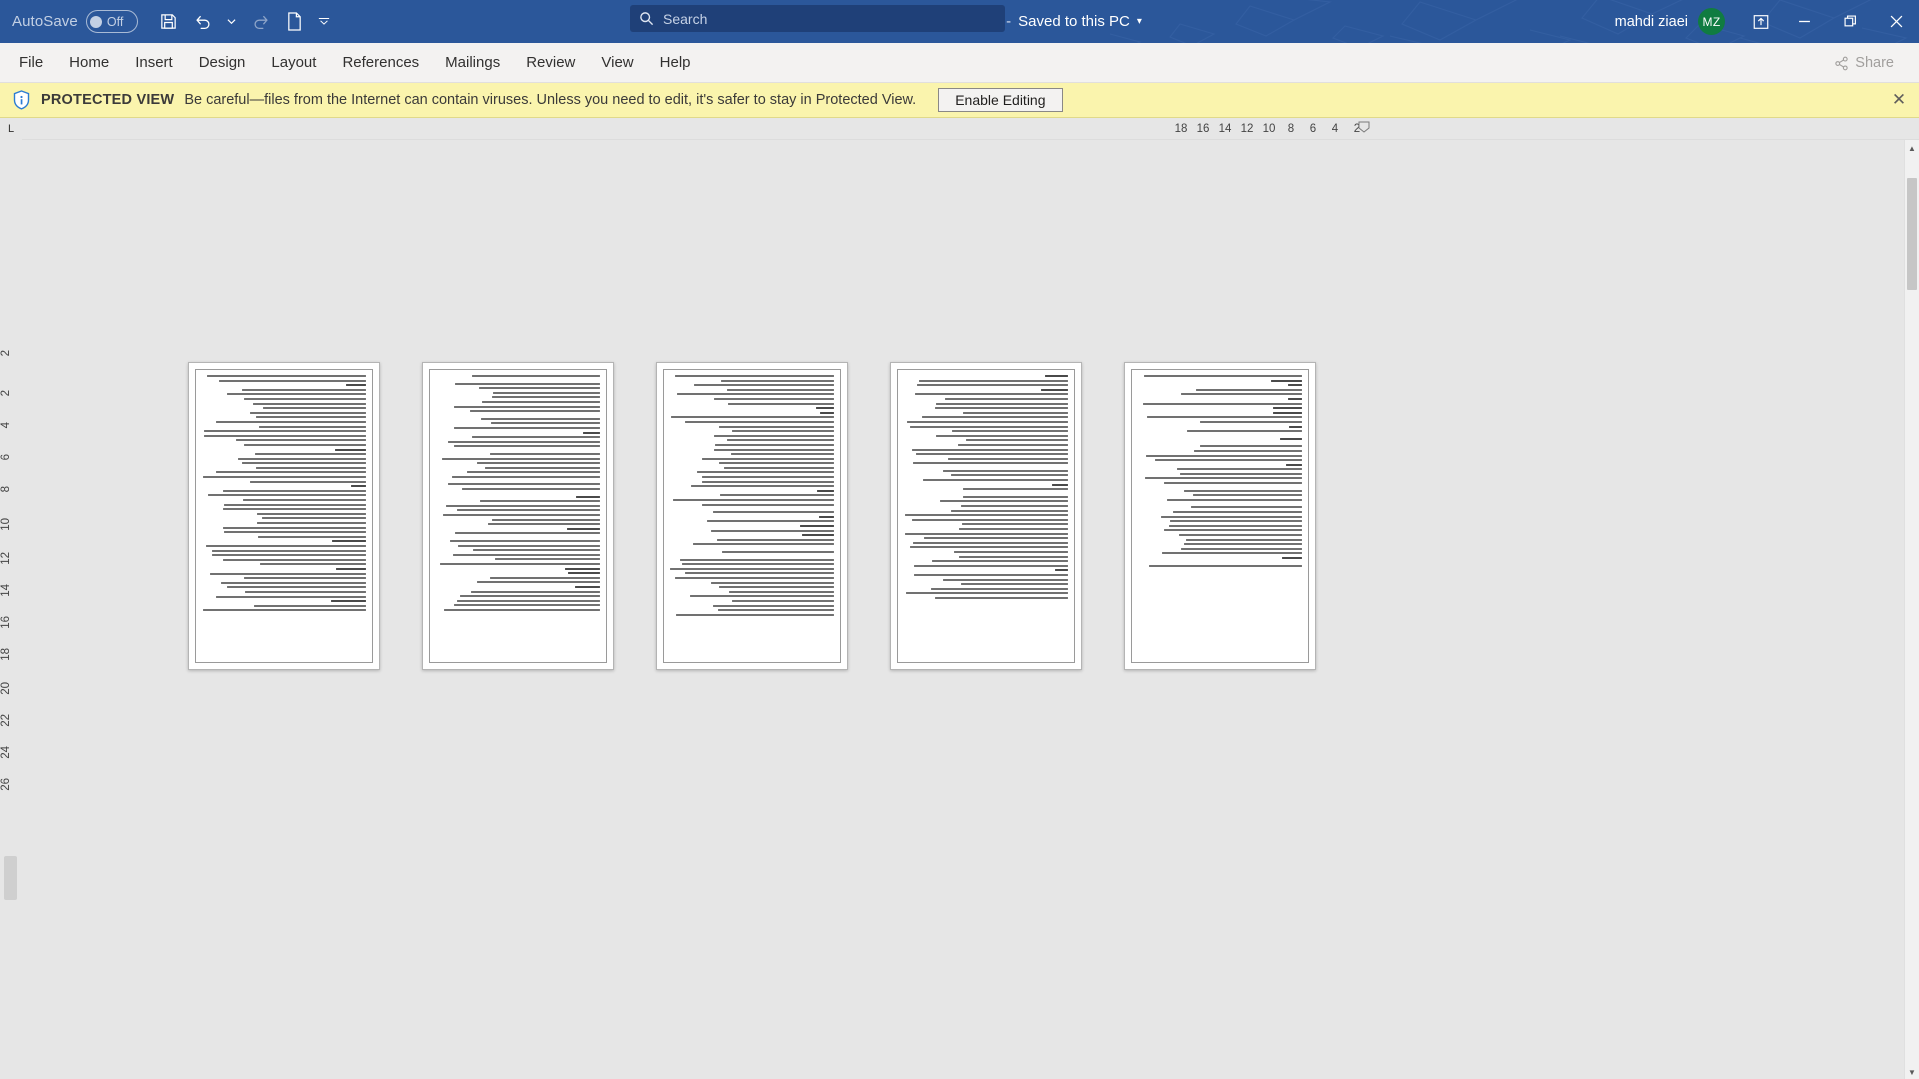 The width and height of the screenshot is (1919, 1079). What do you see at coordinates (154, 62) in the screenshot?
I see `tab-insert: Insert` at bounding box center [154, 62].